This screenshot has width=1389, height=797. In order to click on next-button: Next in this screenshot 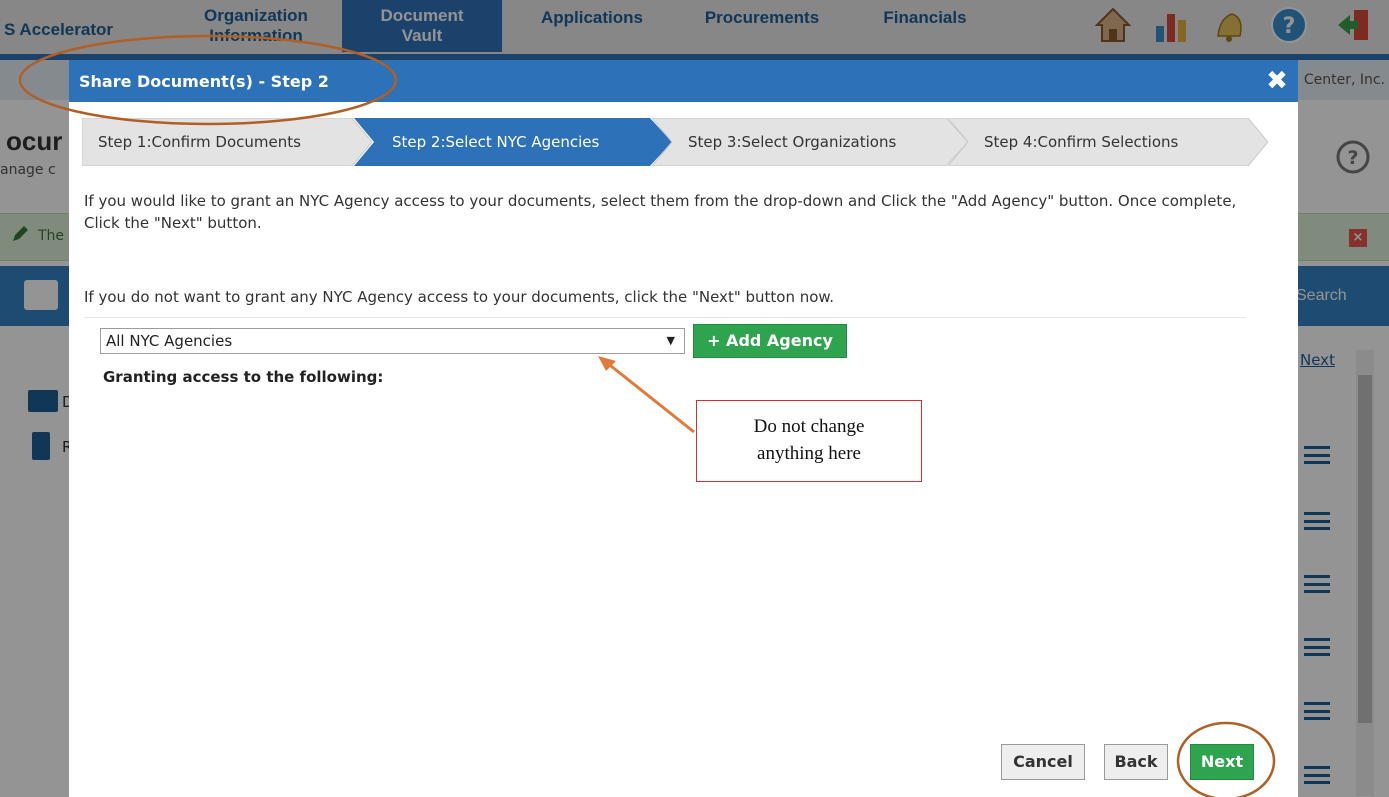, I will do `click(1222, 762)`.